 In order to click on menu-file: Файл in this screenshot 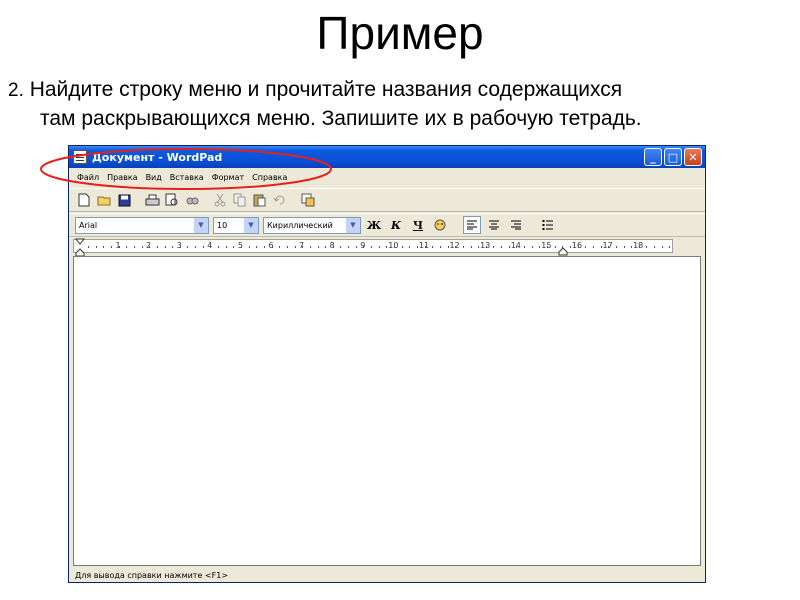, I will do `click(88, 177)`.